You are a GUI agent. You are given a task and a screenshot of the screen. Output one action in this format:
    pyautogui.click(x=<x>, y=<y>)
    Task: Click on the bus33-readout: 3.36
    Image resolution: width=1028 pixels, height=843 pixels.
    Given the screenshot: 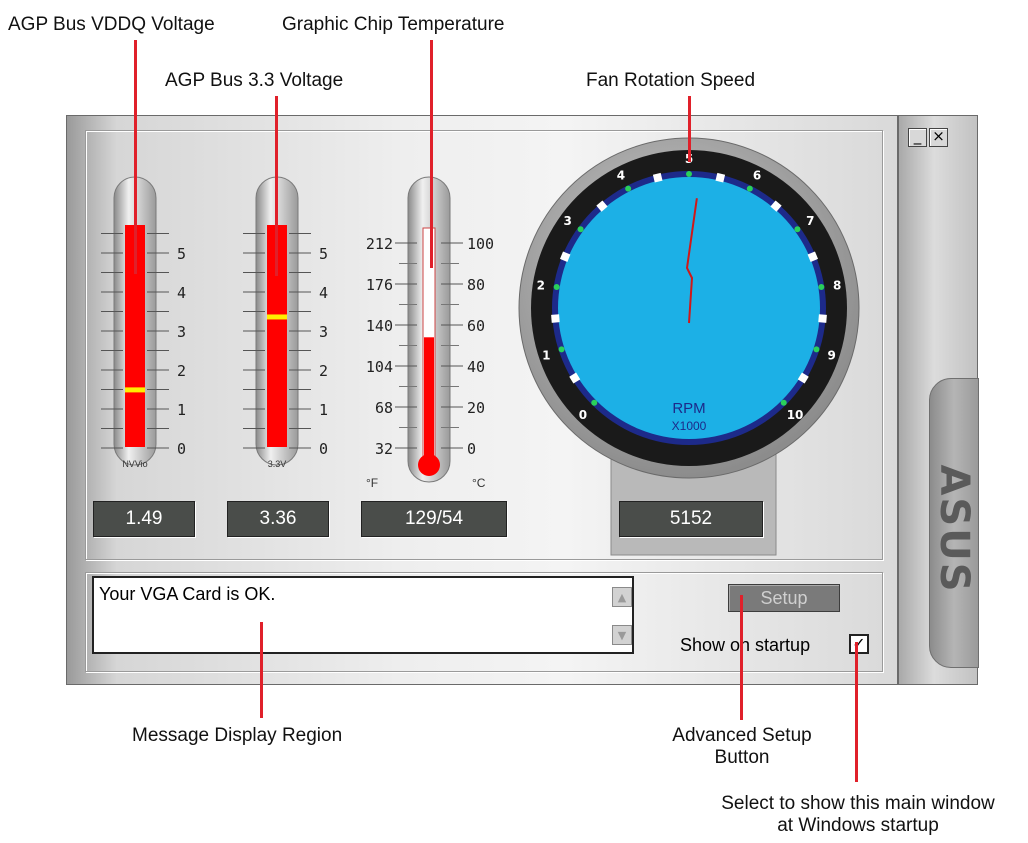 What is the action you would take?
    pyautogui.click(x=278, y=519)
    